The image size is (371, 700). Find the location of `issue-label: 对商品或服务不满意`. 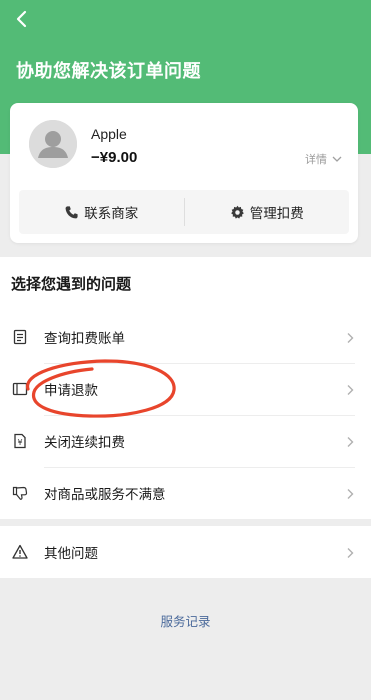

issue-label: 对商品或服务不满意 is located at coordinates (105, 494).